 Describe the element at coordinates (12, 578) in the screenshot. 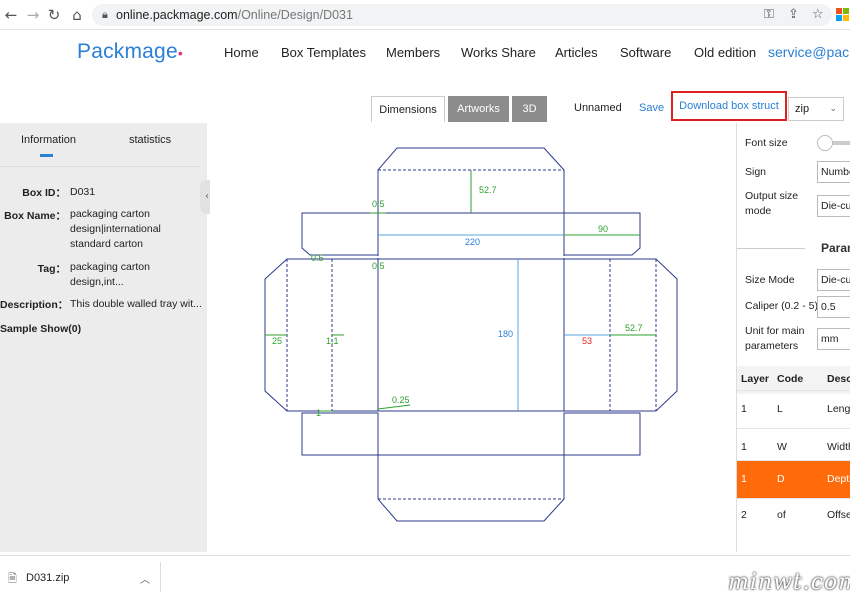

I see `file-icon: 🗎︎` at that location.